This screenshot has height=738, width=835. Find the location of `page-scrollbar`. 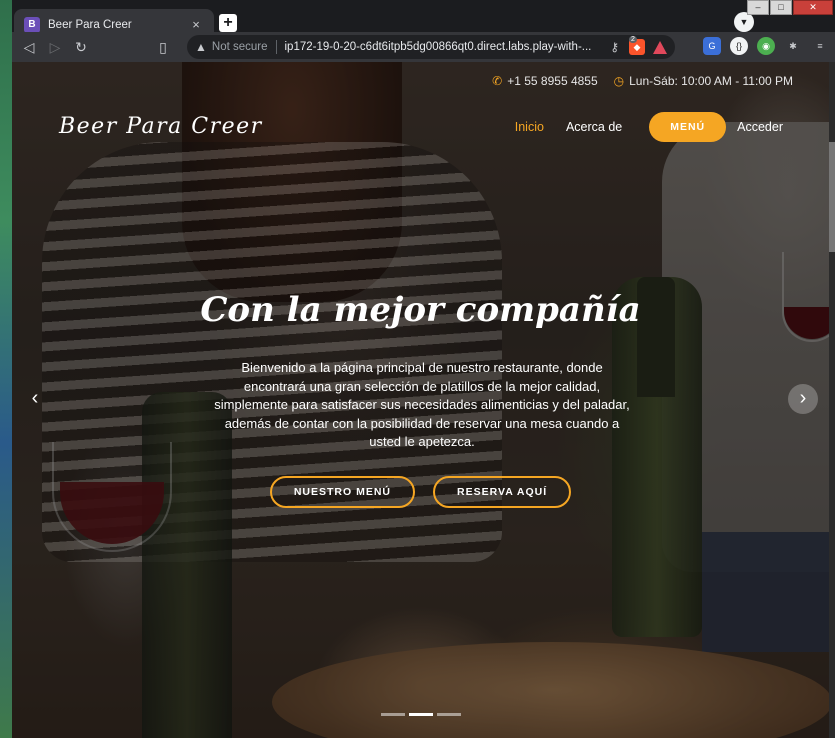

page-scrollbar is located at coordinates (832, 400).